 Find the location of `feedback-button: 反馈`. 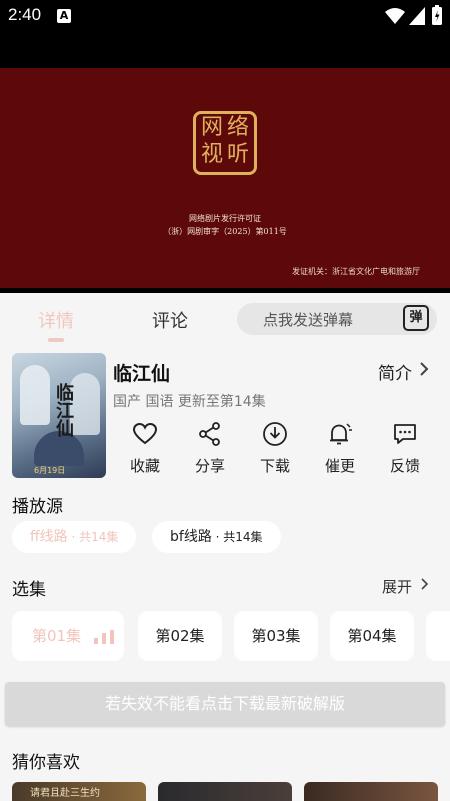

feedback-button: 反馈 is located at coordinates (405, 448).